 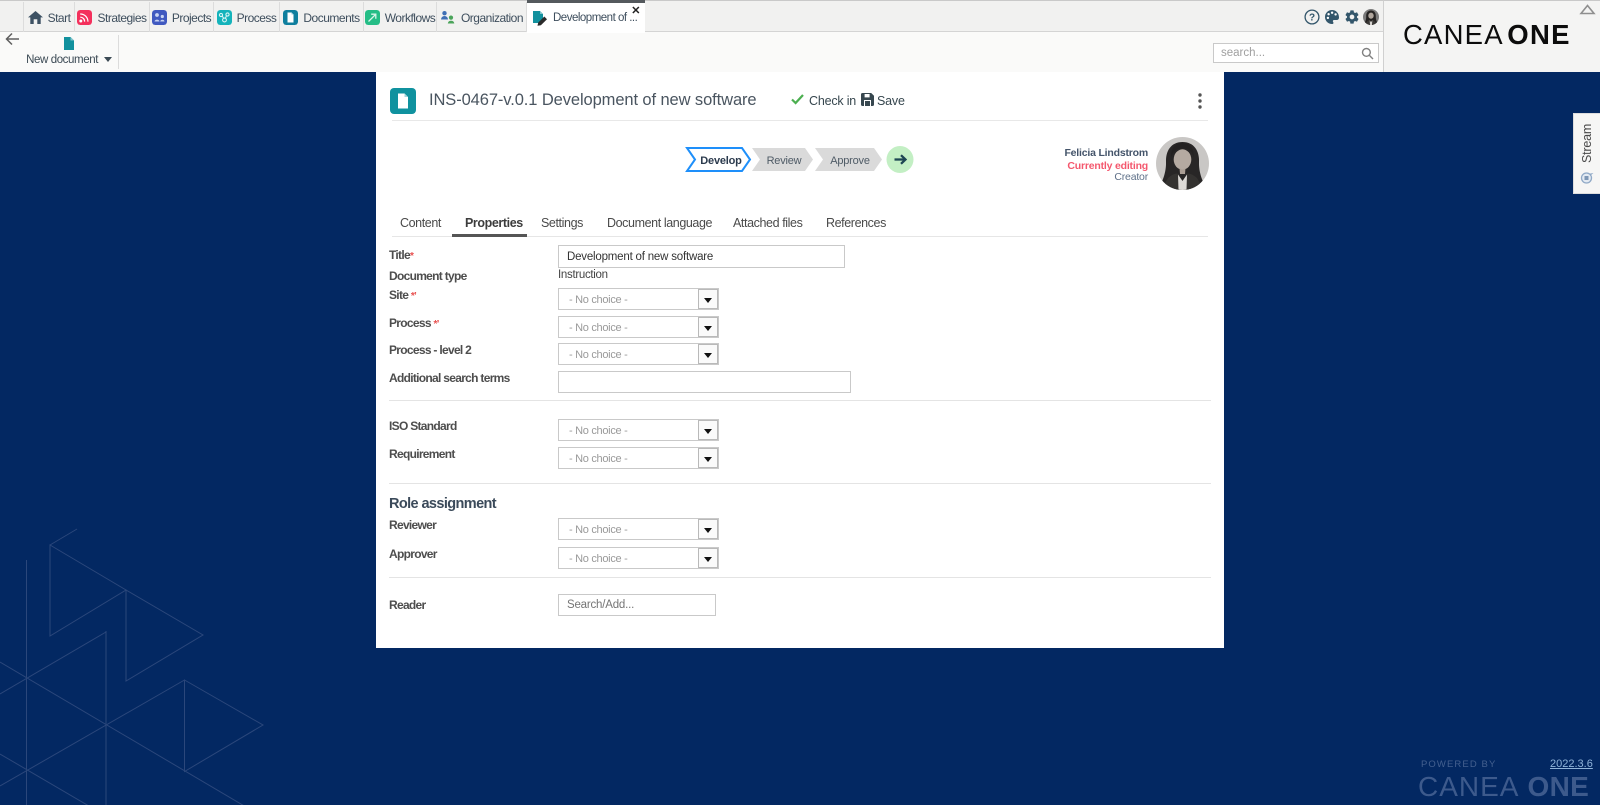 What do you see at coordinates (784, 161) in the screenshot?
I see `svg-text: Review` at bounding box center [784, 161].